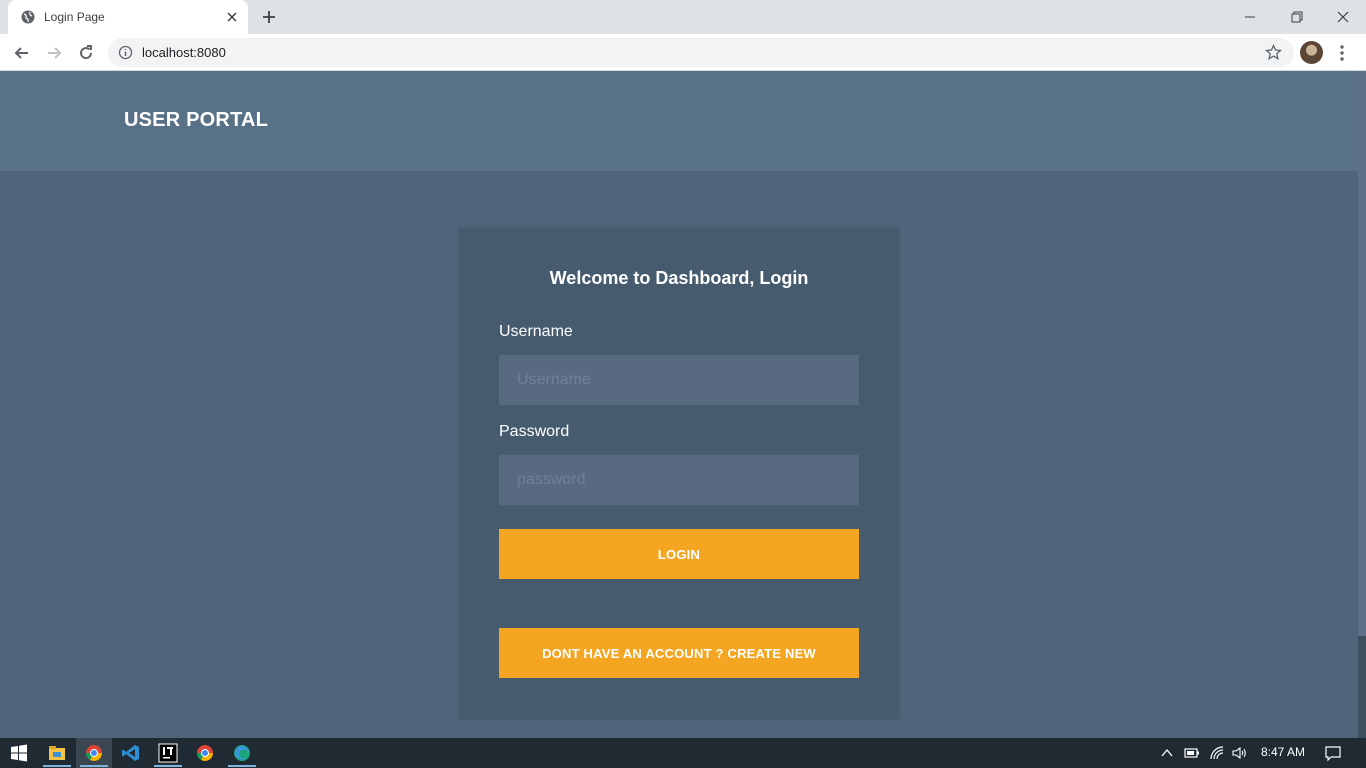 The height and width of the screenshot is (768, 1366). Describe the element at coordinates (679, 554) in the screenshot. I see `login-button: LOGIN` at that location.